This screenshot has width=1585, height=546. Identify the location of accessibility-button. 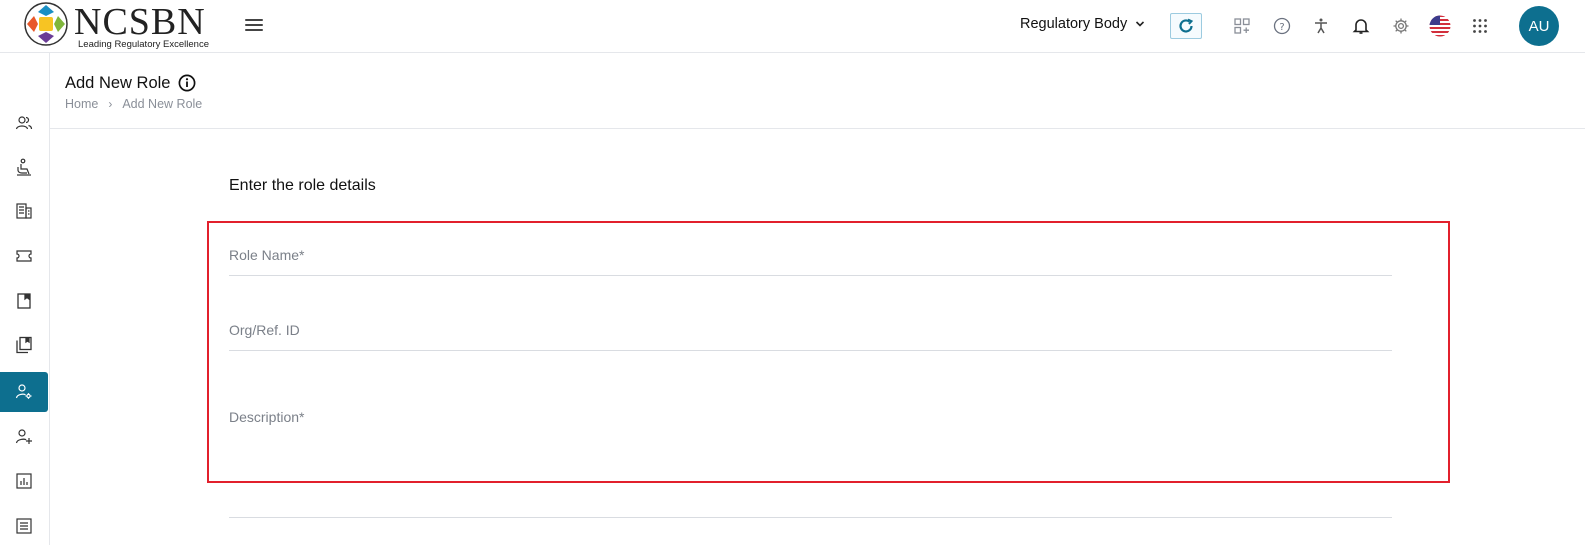
(1321, 26).